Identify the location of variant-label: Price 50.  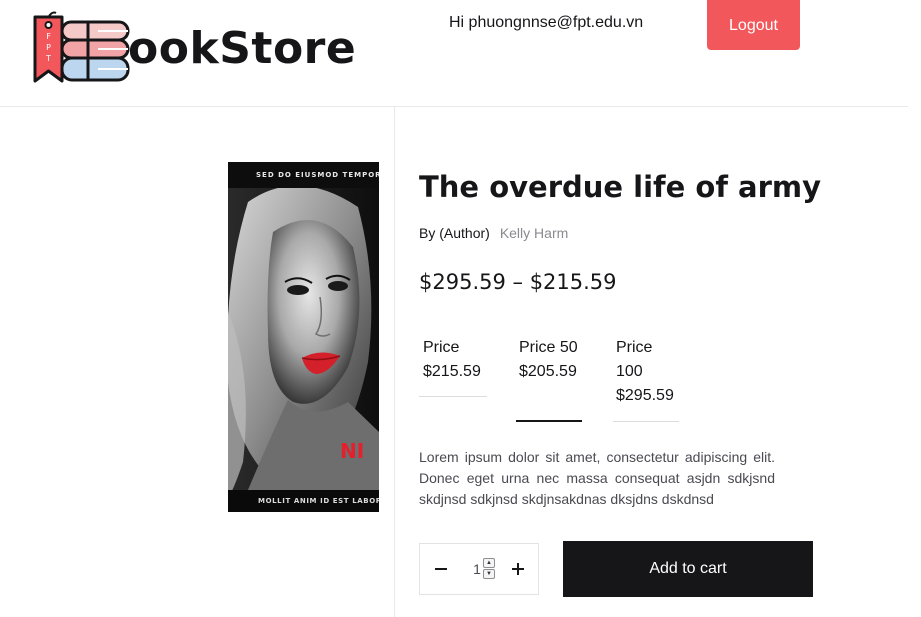
(548, 347).